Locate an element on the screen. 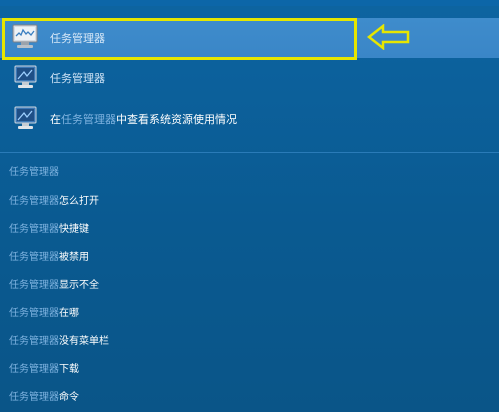  web-suggestion: 任务管理器命令 is located at coordinates (44, 398).